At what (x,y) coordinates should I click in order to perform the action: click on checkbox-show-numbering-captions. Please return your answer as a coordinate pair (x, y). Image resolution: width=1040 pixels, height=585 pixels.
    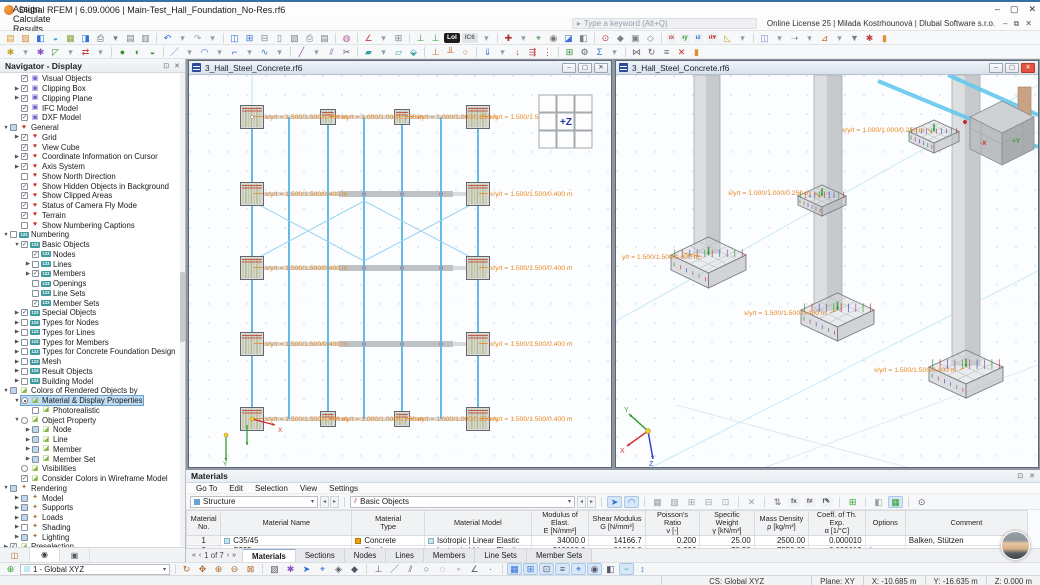
    Looking at the image, I should click on (24, 225).